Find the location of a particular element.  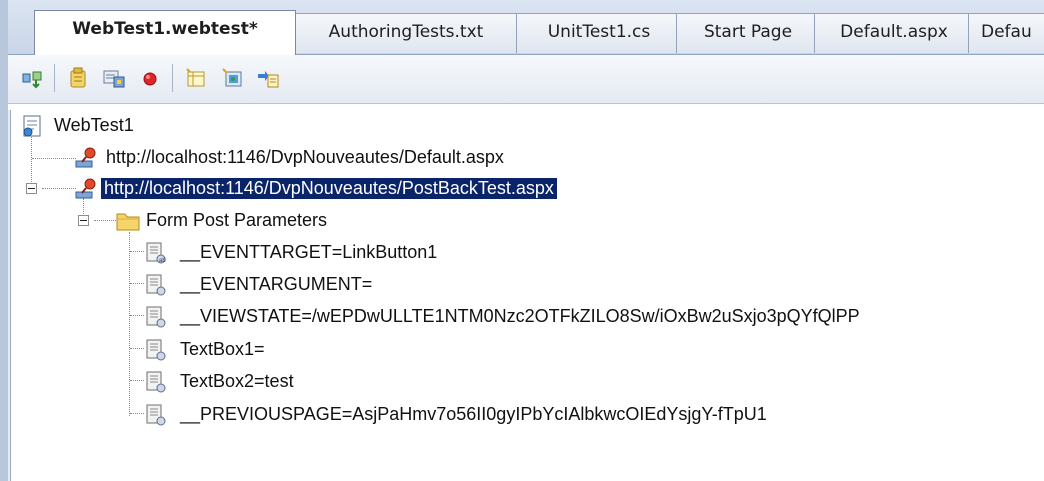

tree-node-param: TextBox1= is located at coordinates (494, 351).